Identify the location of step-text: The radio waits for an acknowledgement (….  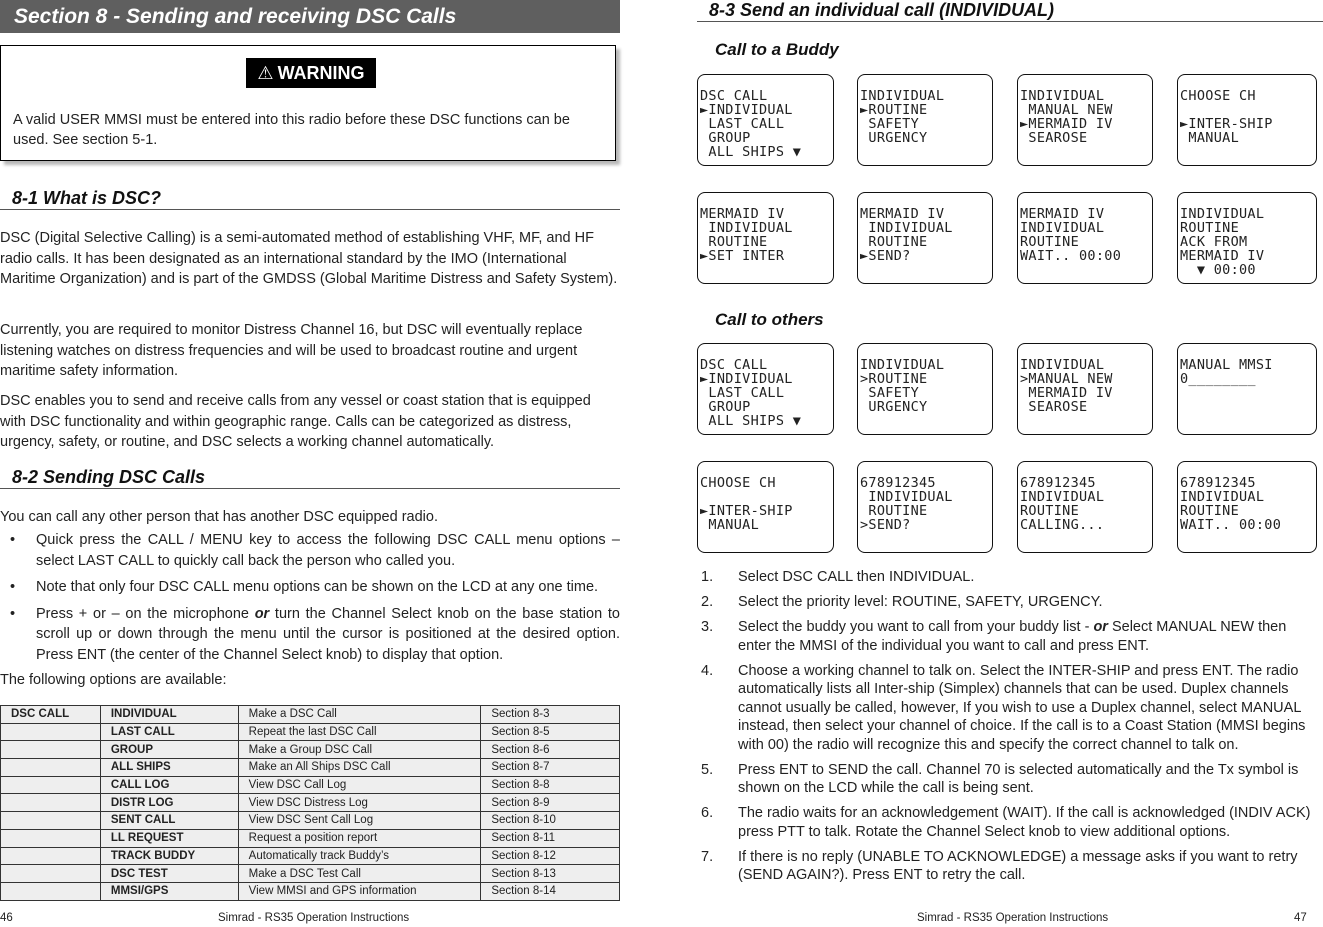
(1024, 822).